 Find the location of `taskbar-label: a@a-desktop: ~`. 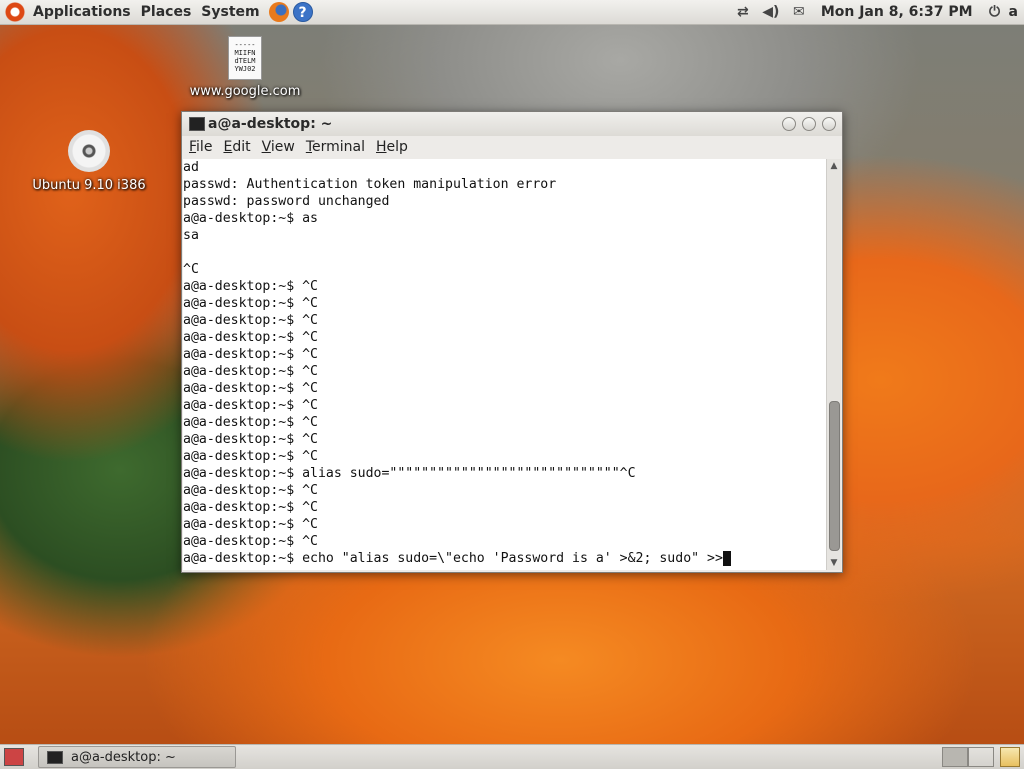

taskbar-label: a@a-desktop: ~ is located at coordinates (123, 757).